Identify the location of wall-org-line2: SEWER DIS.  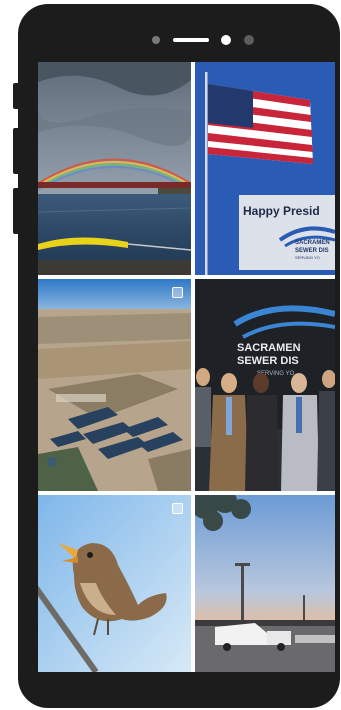
(268, 361).